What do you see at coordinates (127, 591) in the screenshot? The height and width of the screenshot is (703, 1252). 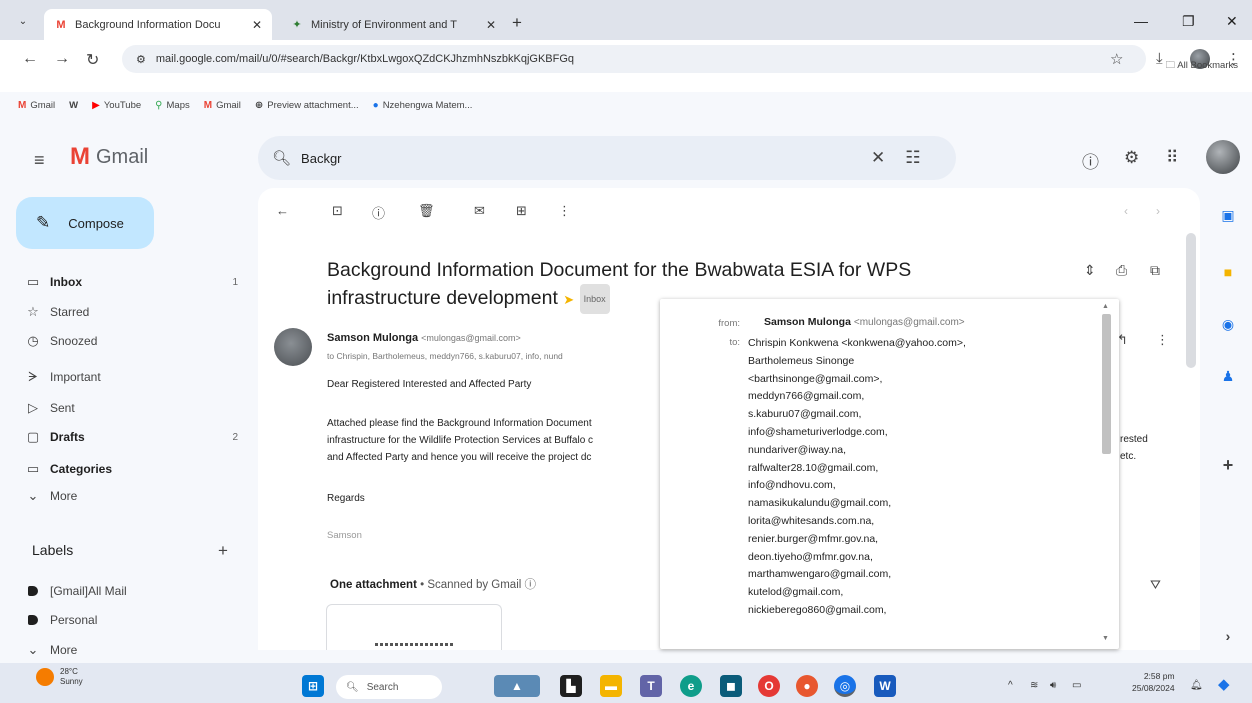 I see `sidebar-label-all-mail: [Gmail]All Mail` at bounding box center [127, 591].